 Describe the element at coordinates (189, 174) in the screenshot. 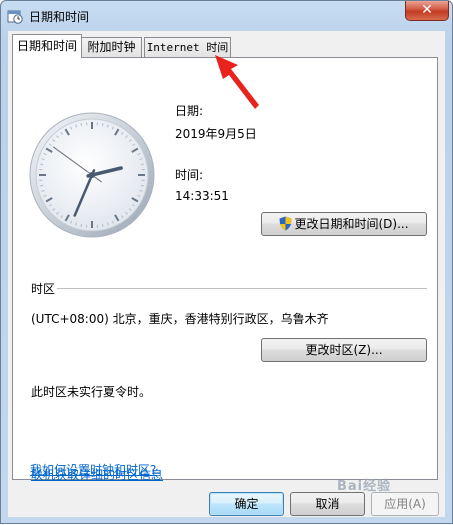

I see `time-label: 时间:` at that location.